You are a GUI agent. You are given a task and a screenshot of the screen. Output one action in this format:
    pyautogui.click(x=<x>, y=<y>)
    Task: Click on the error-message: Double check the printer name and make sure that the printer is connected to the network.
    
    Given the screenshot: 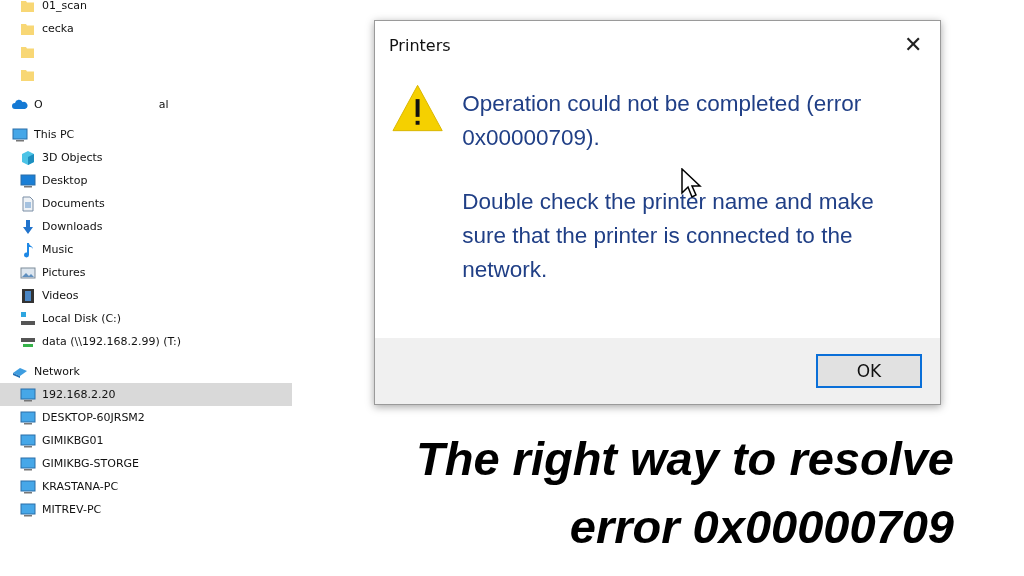 What is the action you would take?
    pyautogui.click(x=668, y=236)
    